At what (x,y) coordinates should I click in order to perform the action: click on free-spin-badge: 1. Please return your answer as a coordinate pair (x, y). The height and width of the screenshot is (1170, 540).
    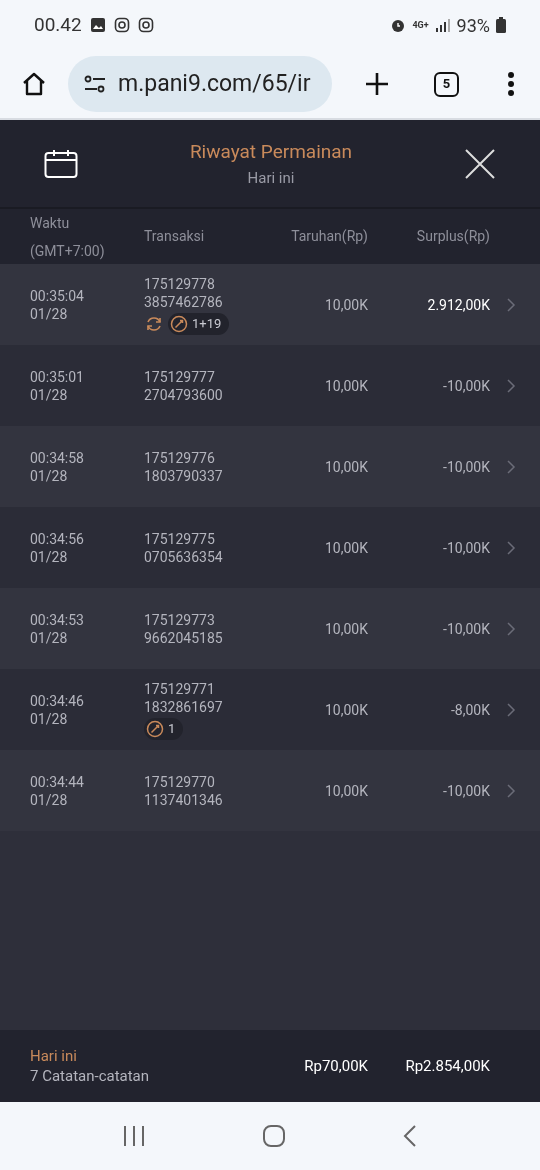
    Looking at the image, I should click on (164, 728).